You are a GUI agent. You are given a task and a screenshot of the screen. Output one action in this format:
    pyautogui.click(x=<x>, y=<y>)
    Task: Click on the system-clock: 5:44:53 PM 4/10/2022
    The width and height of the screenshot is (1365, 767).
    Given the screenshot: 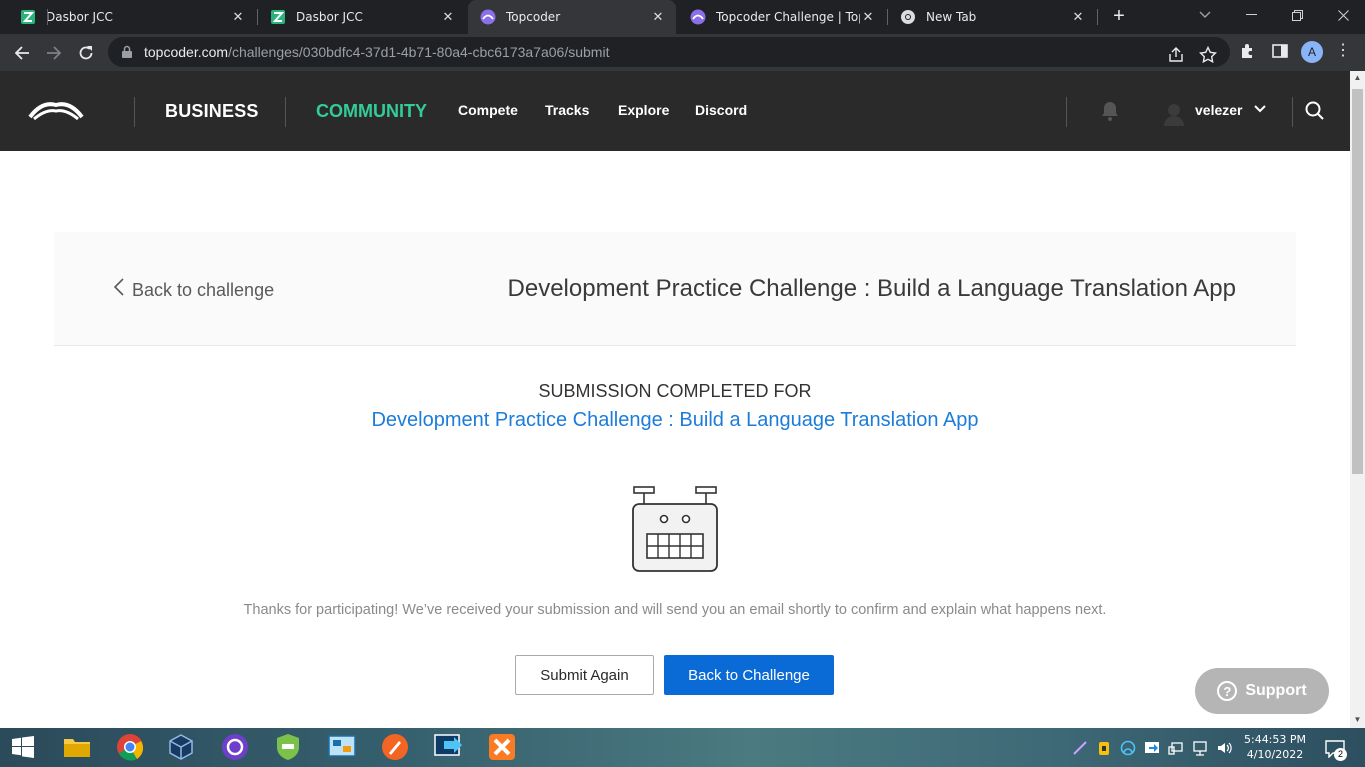 What is the action you would take?
    pyautogui.click(x=1275, y=747)
    